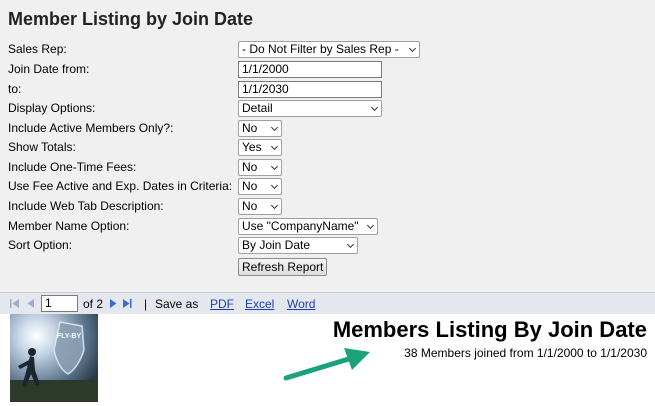 The width and height of the screenshot is (655, 406). What do you see at coordinates (260, 186) in the screenshot?
I see `fee-dates-select: No` at bounding box center [260, 186].